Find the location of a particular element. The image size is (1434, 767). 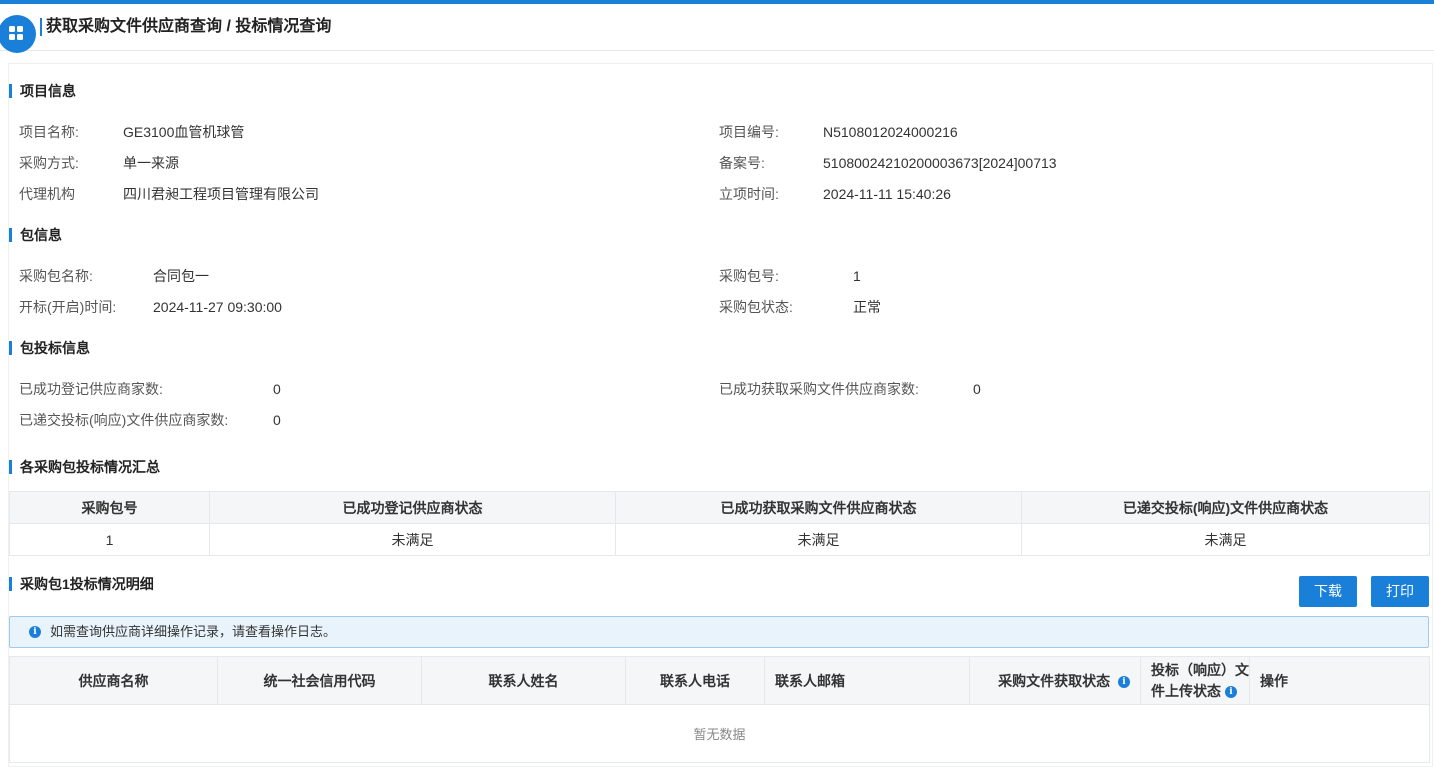

project-no-label: 项目编号: is located at coordinates (749, 132).